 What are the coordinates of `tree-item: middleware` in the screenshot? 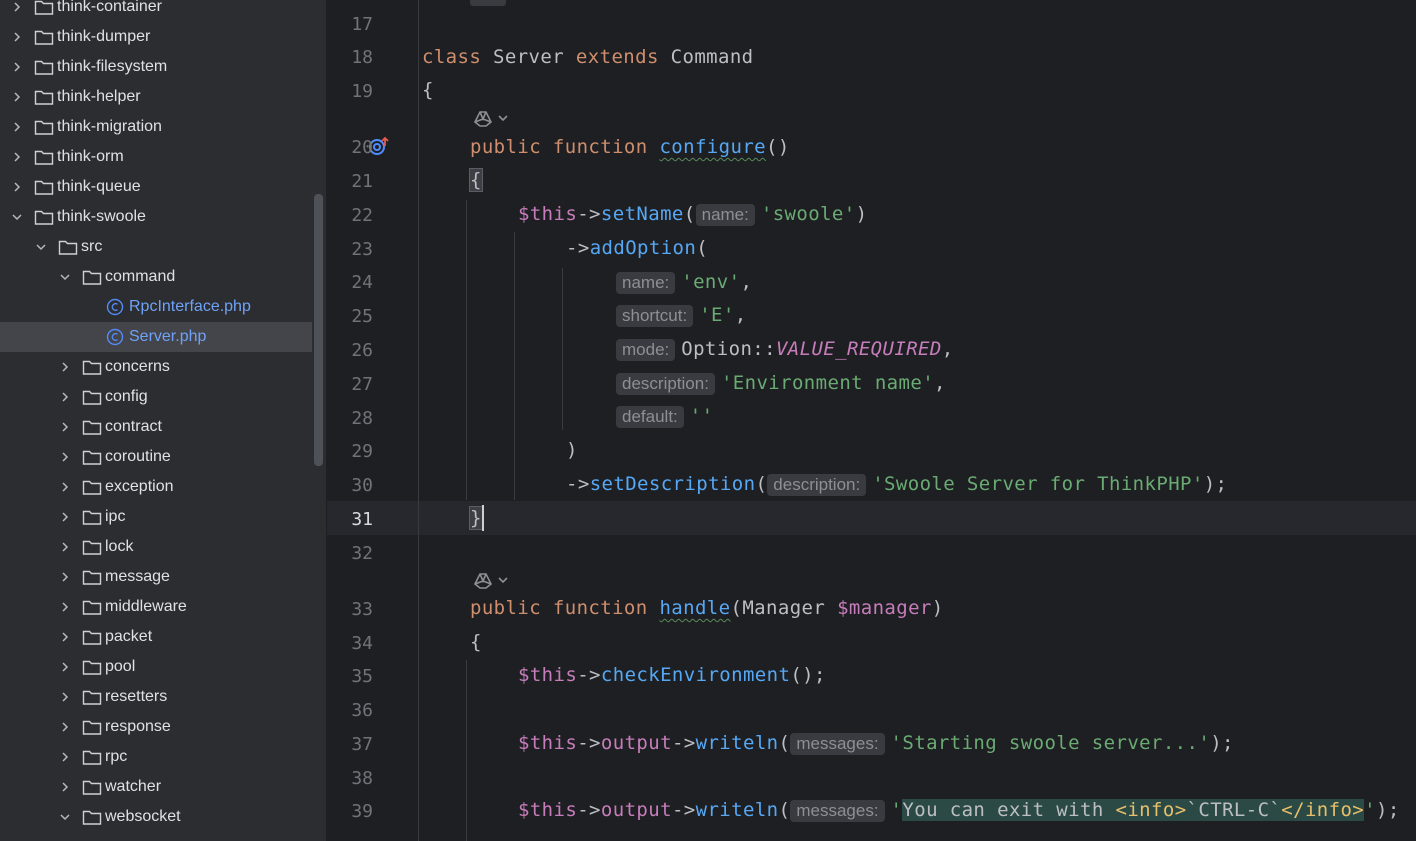 It's located at (156, 607).